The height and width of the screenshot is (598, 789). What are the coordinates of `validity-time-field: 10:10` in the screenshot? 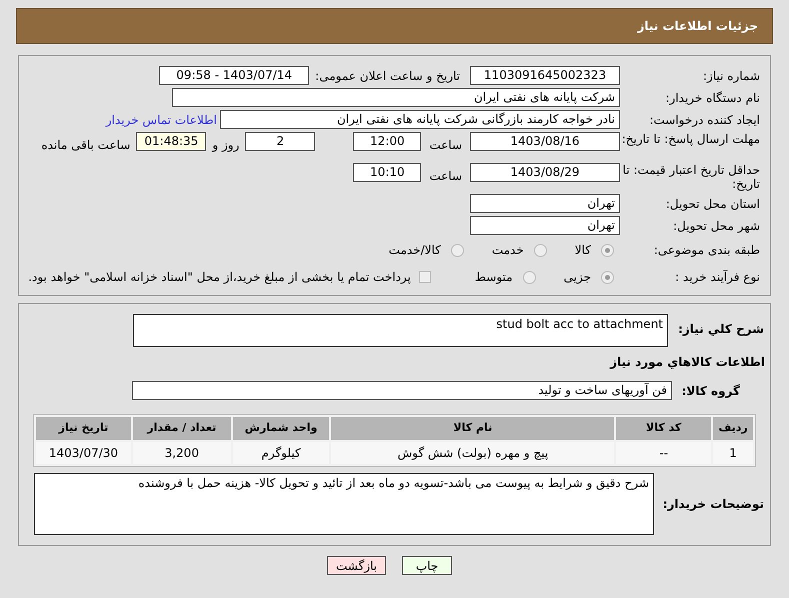 It's located at (387, 172).